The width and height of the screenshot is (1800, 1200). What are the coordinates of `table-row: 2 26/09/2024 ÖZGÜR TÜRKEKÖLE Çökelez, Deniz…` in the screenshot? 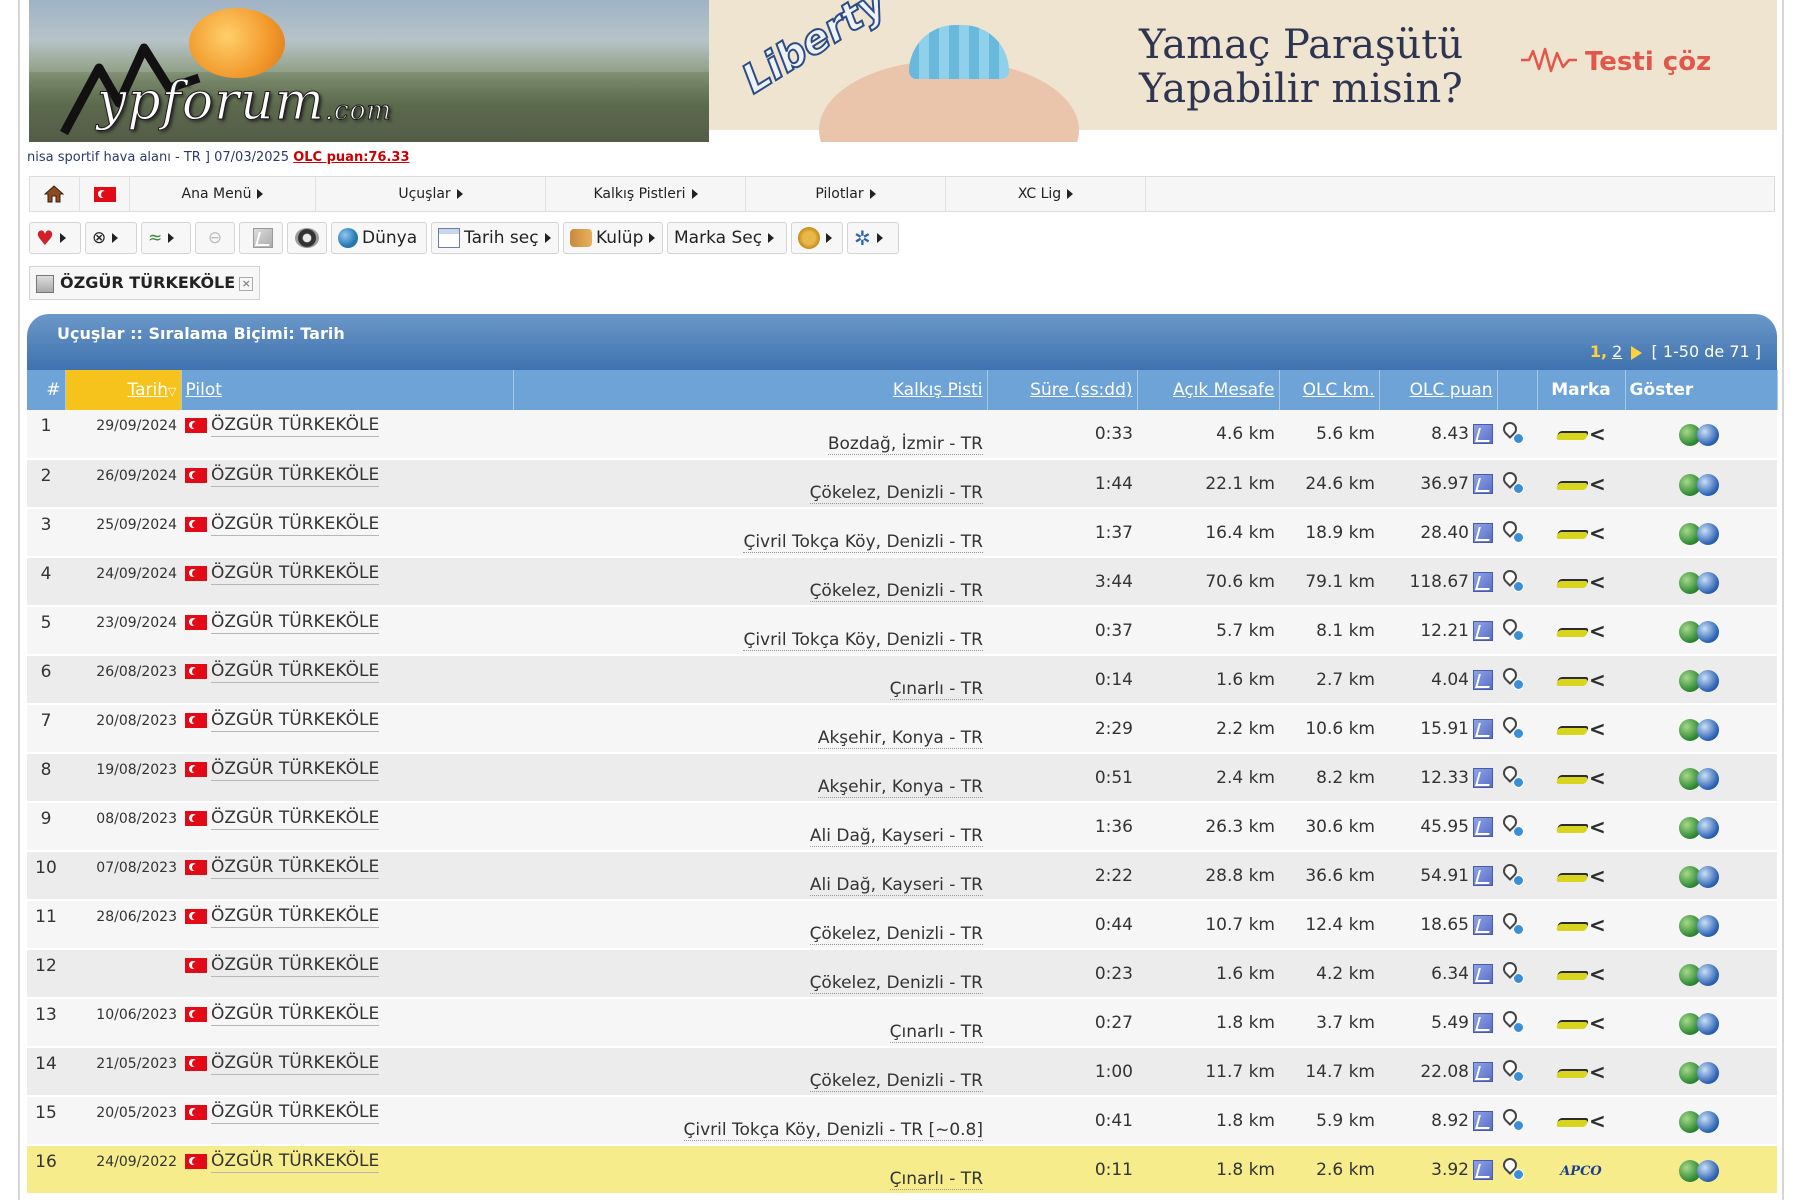 It's located at (902, 484).